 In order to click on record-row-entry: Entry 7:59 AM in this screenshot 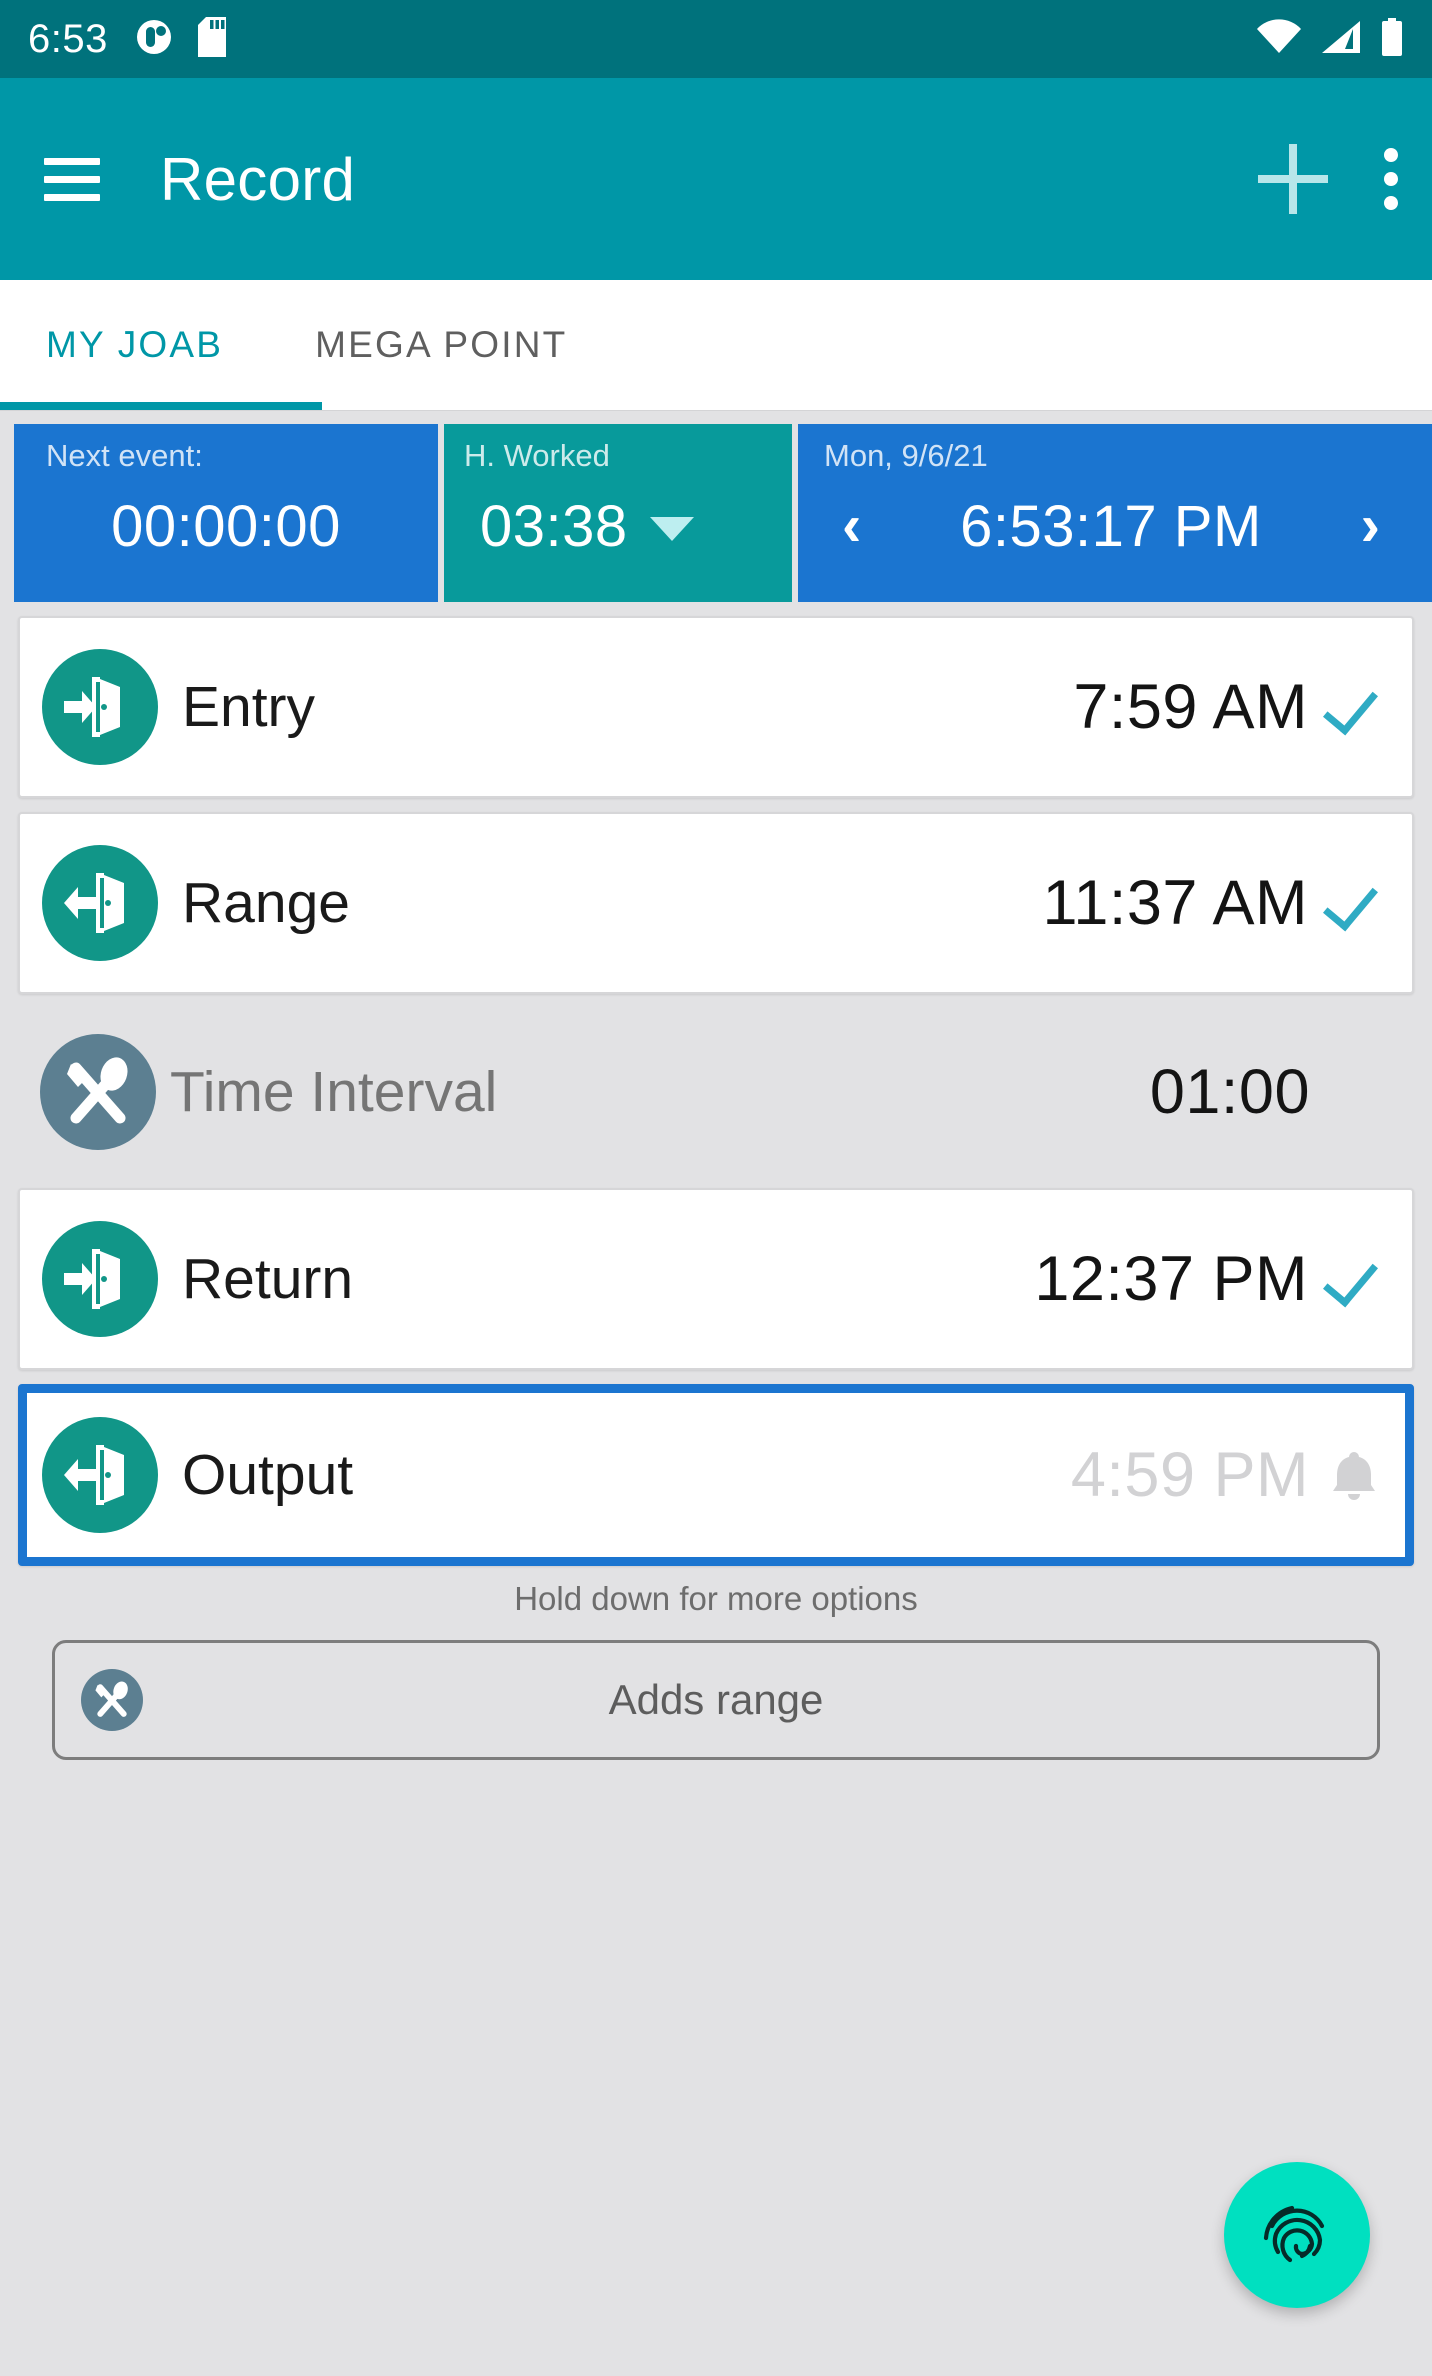, I will do `click(716, 707)`.